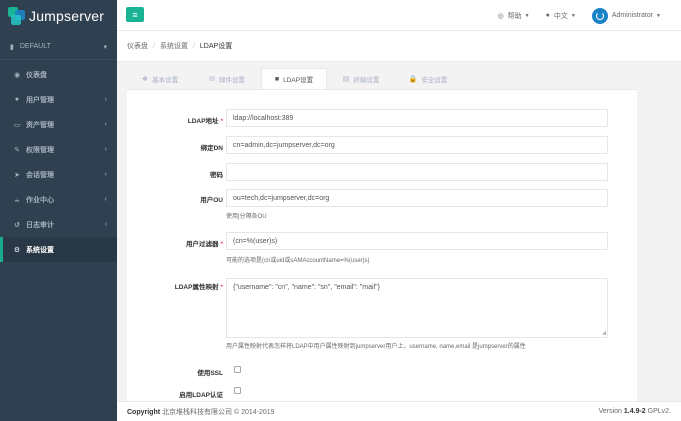 The image size is (681, 421). What do you see at coordinates (58, 149) in the screenshot?
I see `sidebar-item: ✎ 权限管理 ‹` at bounding box center [58, 149].